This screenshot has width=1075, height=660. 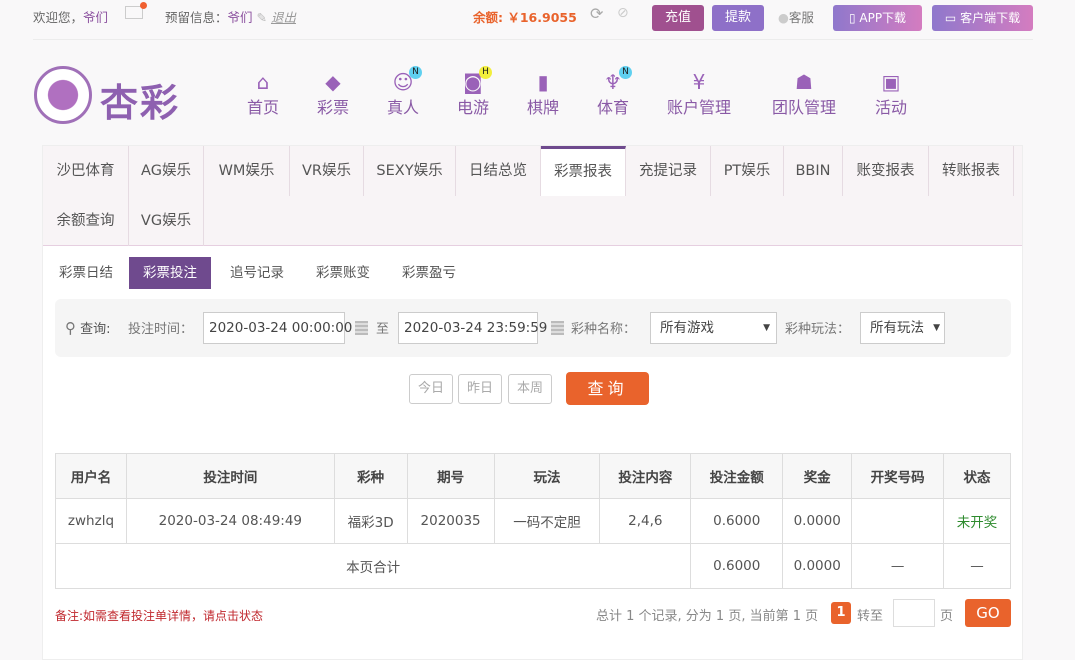 What do you see at coordinates (450, 521) in the screenshot?
I see `table-cell: 2020035` at bounding box center [450, 521].